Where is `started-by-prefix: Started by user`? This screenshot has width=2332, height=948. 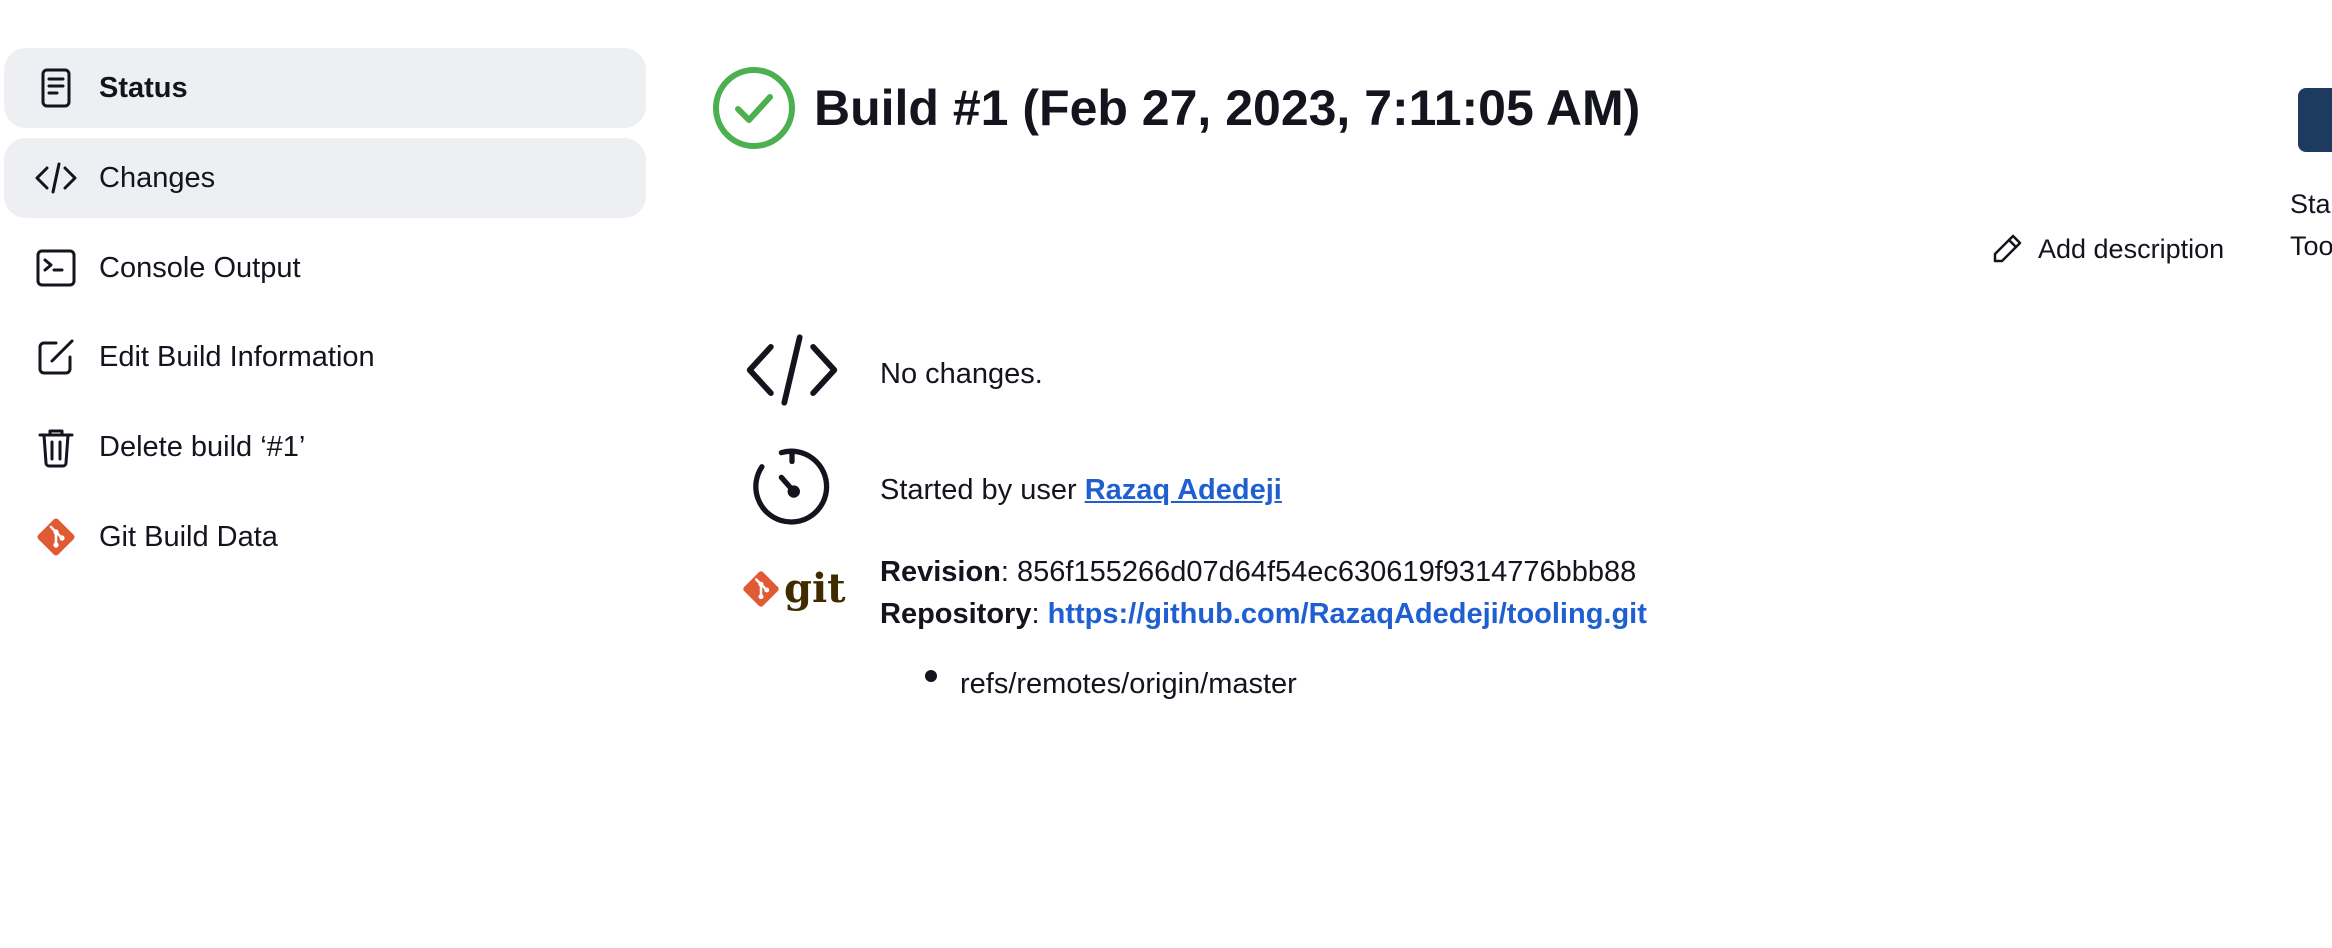 started-by-prefix: Started by user is located at coordinates (982, 490).